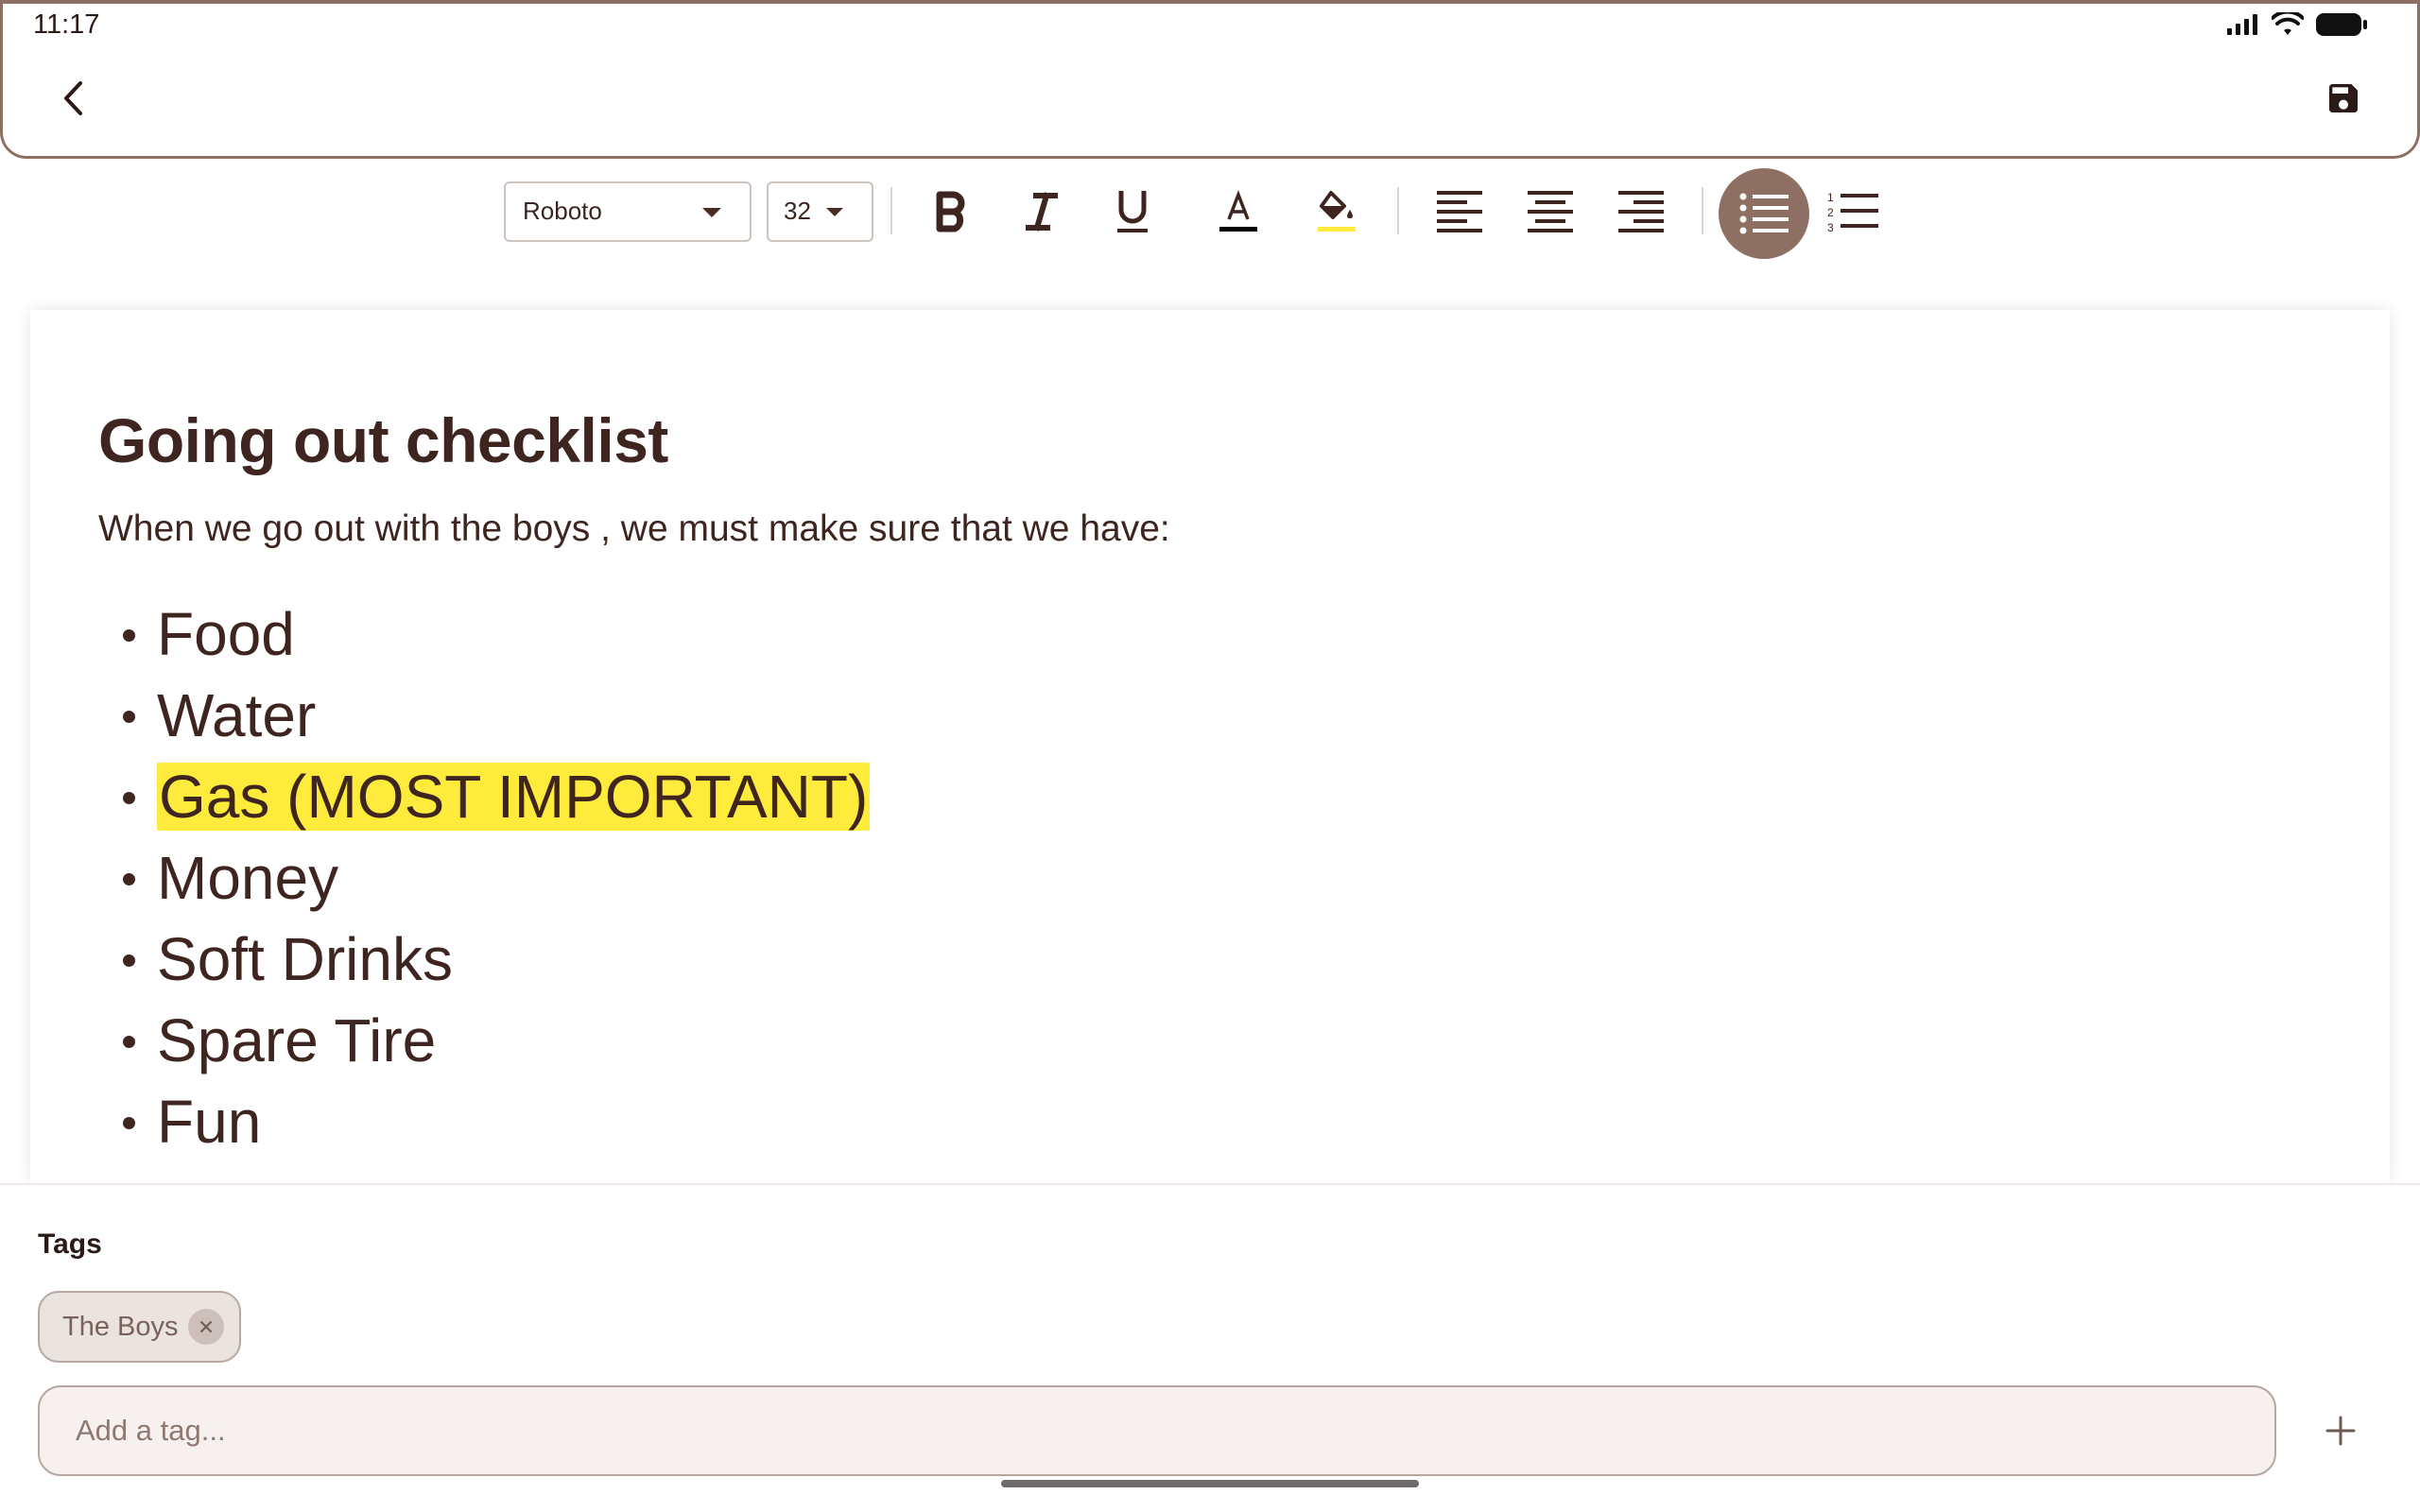 The width and height of the screenshot is (2420, 1512). I want to click on font-family-value: Roboto, so click(562, 211).